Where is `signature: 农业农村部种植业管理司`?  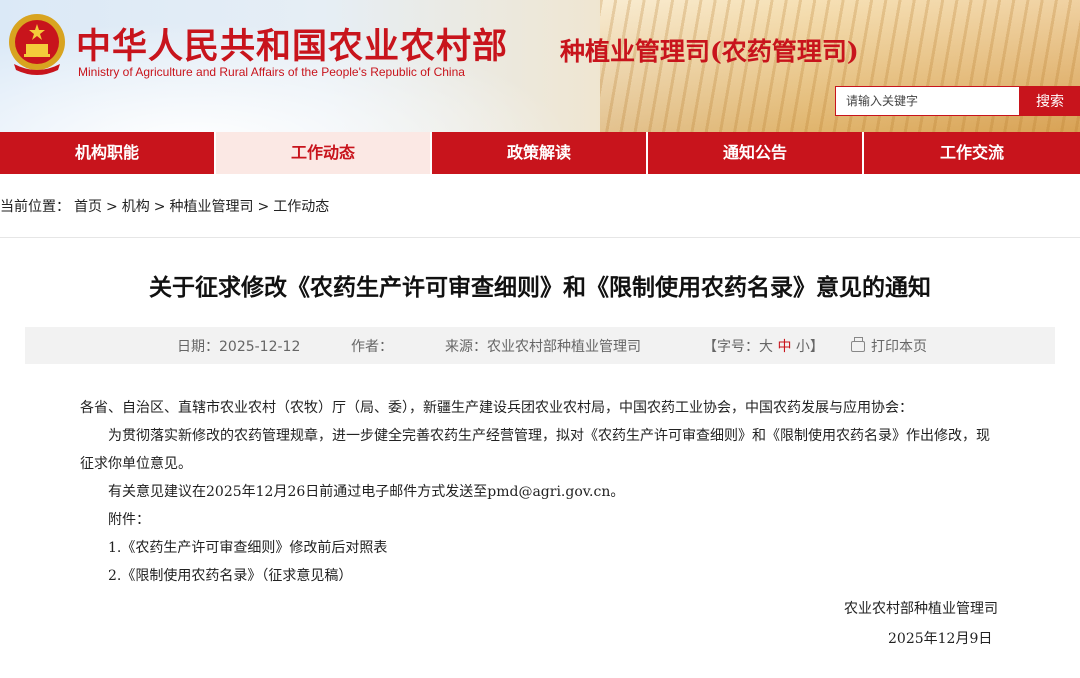 signature: 农业农村部种植业管理司 is located at coordinates (921, 609).